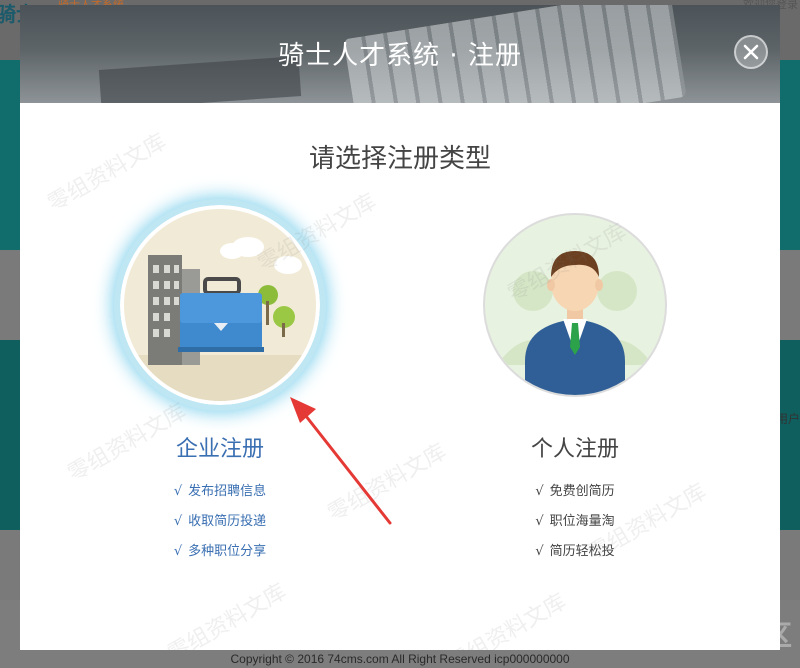 This screenshot has height=668, width=800. I want to click on list-item: √ 职位海量淘, so click(575, 522).